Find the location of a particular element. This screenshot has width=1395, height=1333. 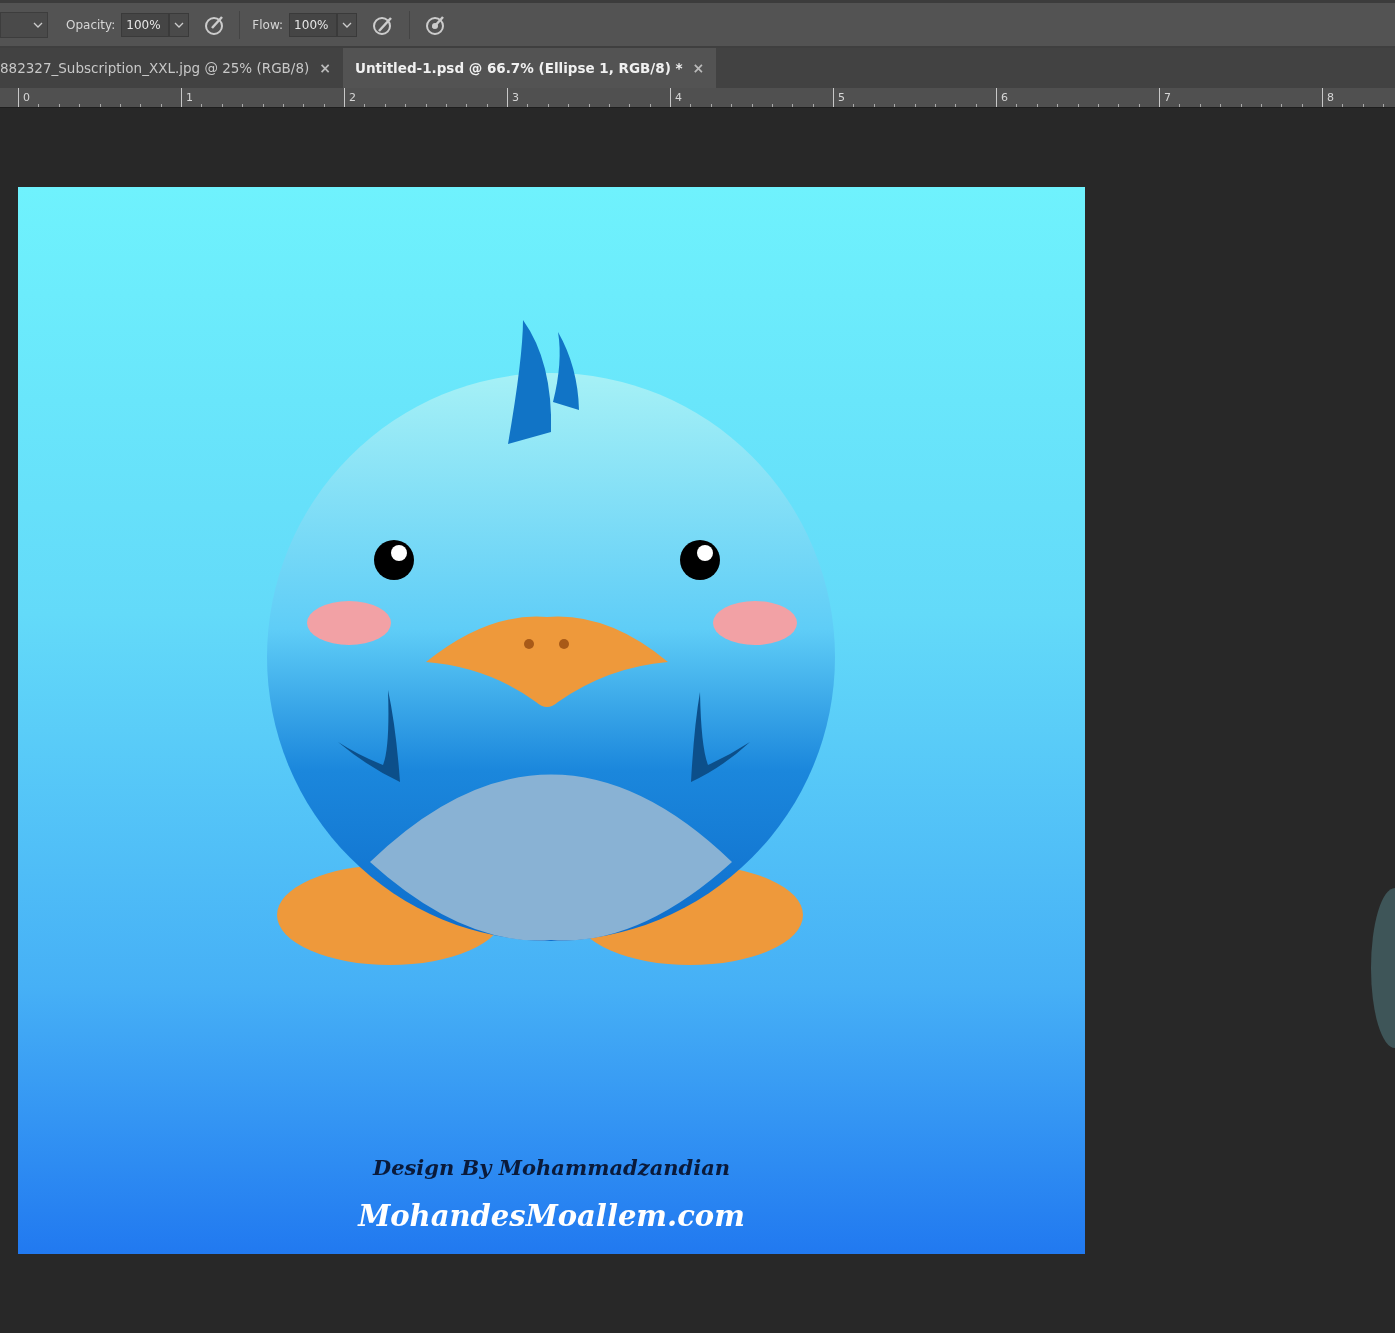

ruler-label: 0 is located at coordinates (26, 97).